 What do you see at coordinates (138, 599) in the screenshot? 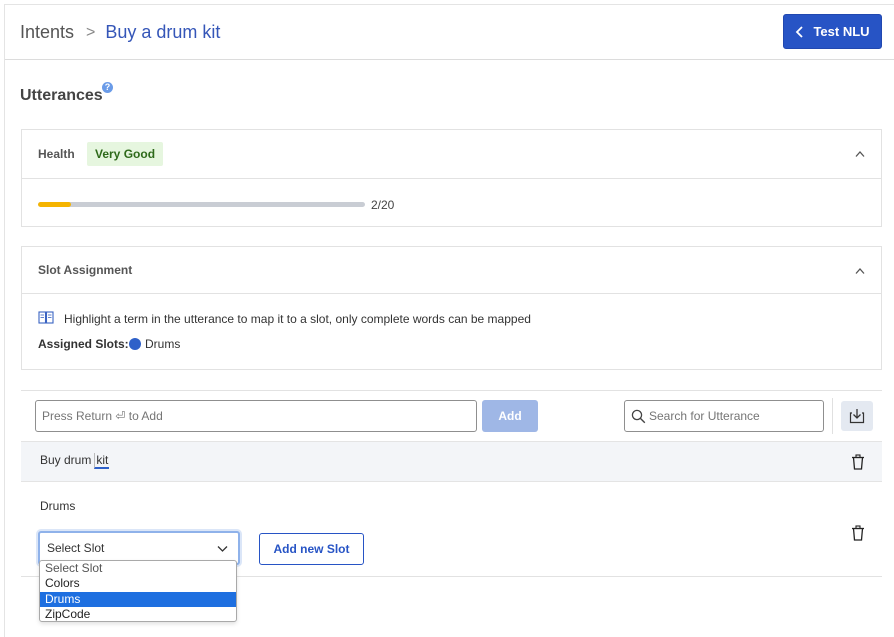
I see `slot-option: Drums` at bounding box center [138, 599].